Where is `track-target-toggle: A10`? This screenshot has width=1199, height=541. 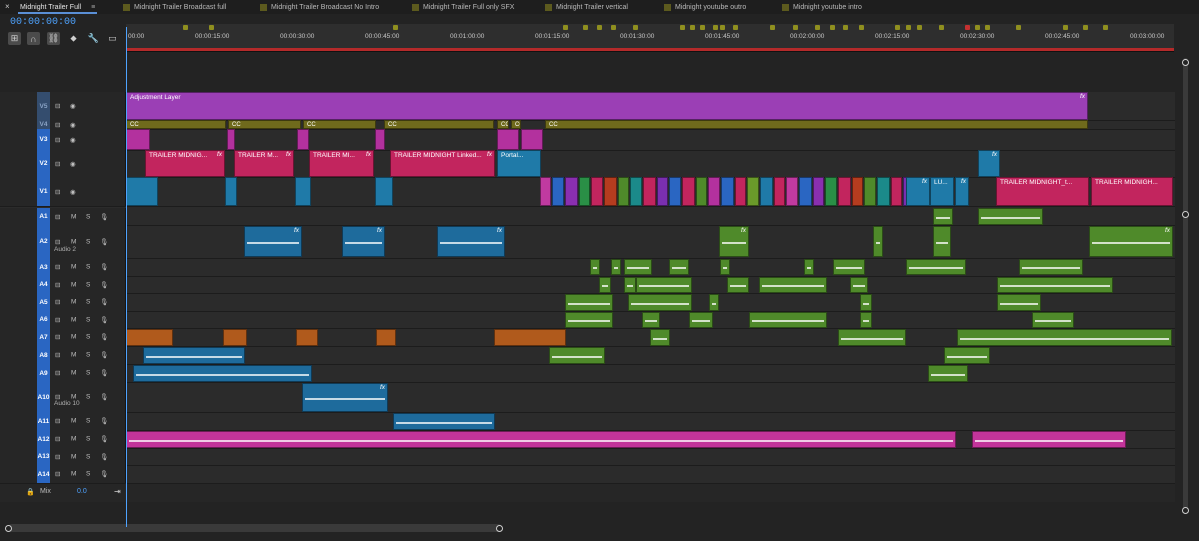 track-target-toggle: A10 is located at coordinates (43, 397).